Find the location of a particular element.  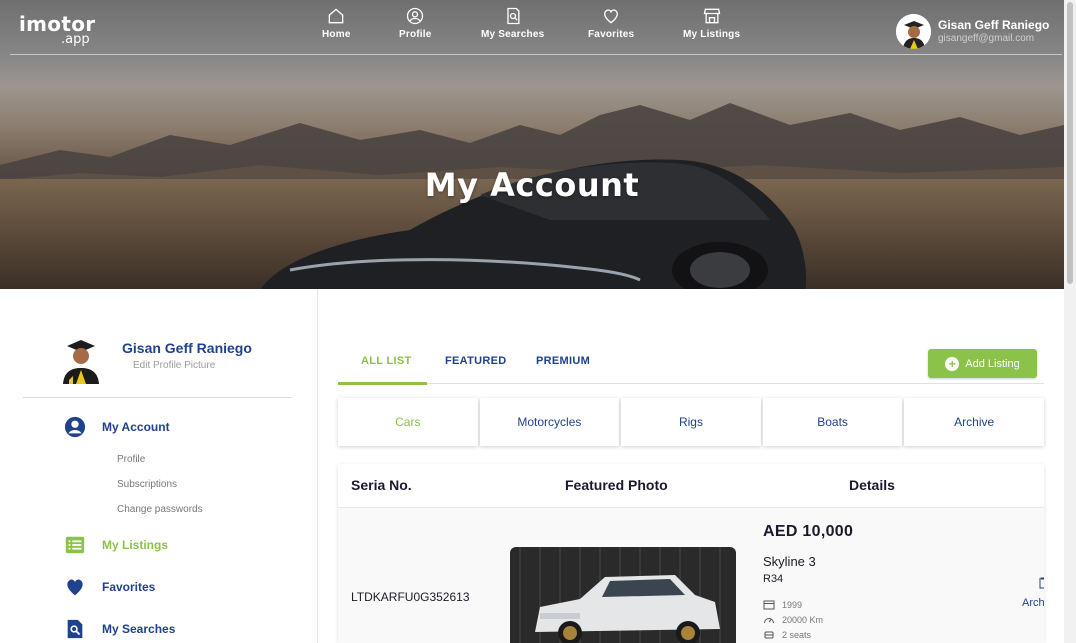

car-photo-illustration is located at coordinates (623, 595).